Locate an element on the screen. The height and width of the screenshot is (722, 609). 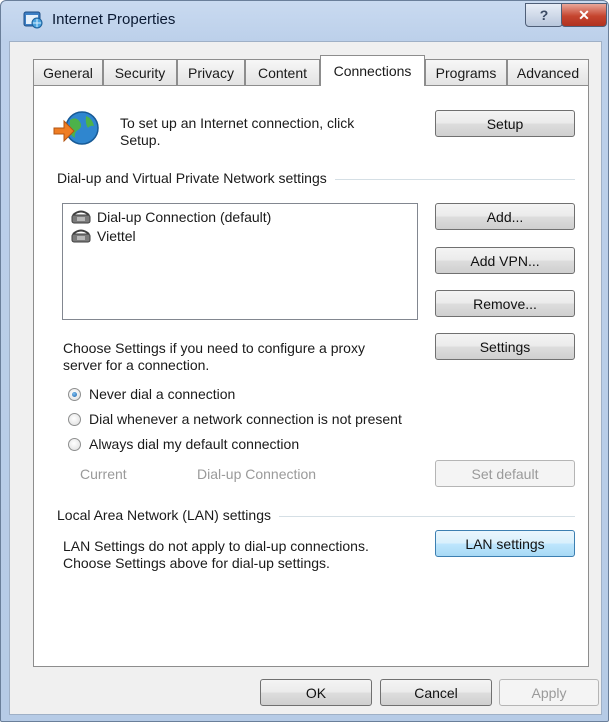
close-icon: ✕ is located at coordinates (584, 14).